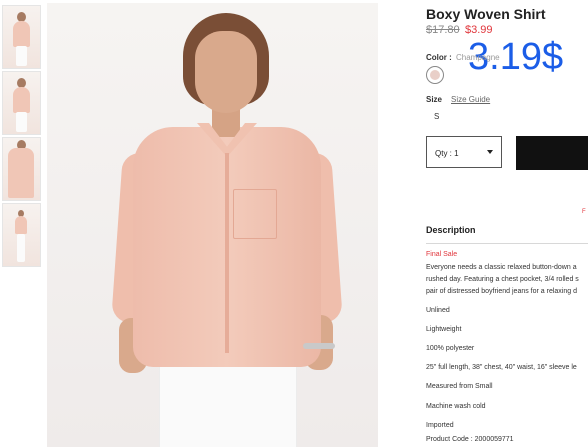 This screenshot has height=447, width=588. Describe the element at coordinates (434, 99) in the screenshot. I see `size-label: Size` at that location.